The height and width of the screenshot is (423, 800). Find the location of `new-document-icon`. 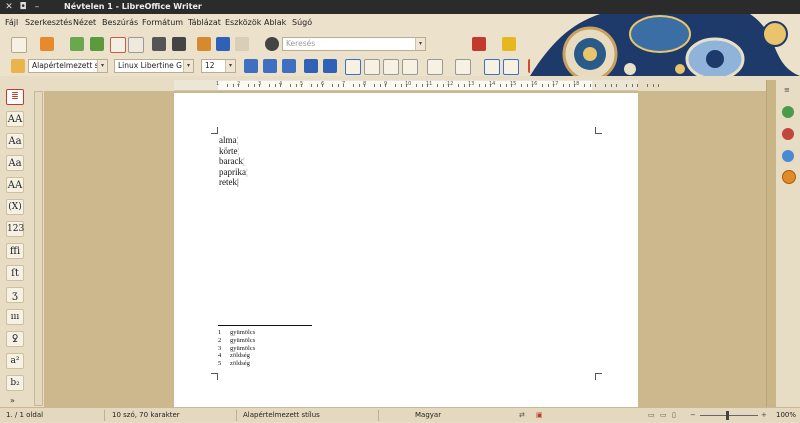

new-document-icon is located at coordinates (19, 45).